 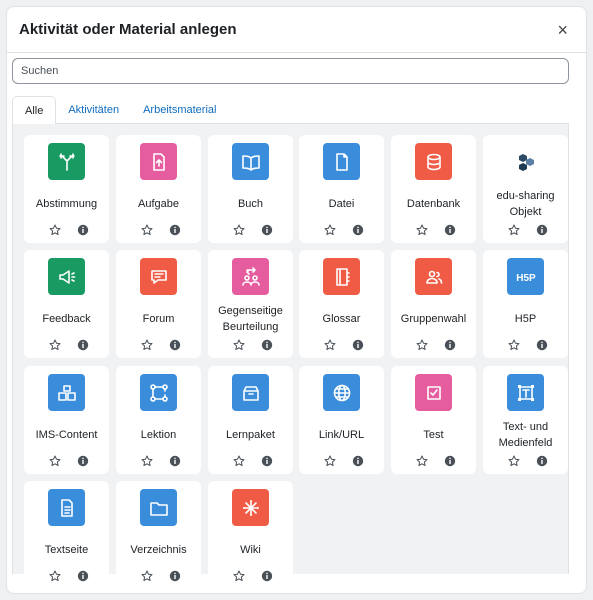 I want to click on activity-card: Verzeichnis, so click(x=158, y=535).